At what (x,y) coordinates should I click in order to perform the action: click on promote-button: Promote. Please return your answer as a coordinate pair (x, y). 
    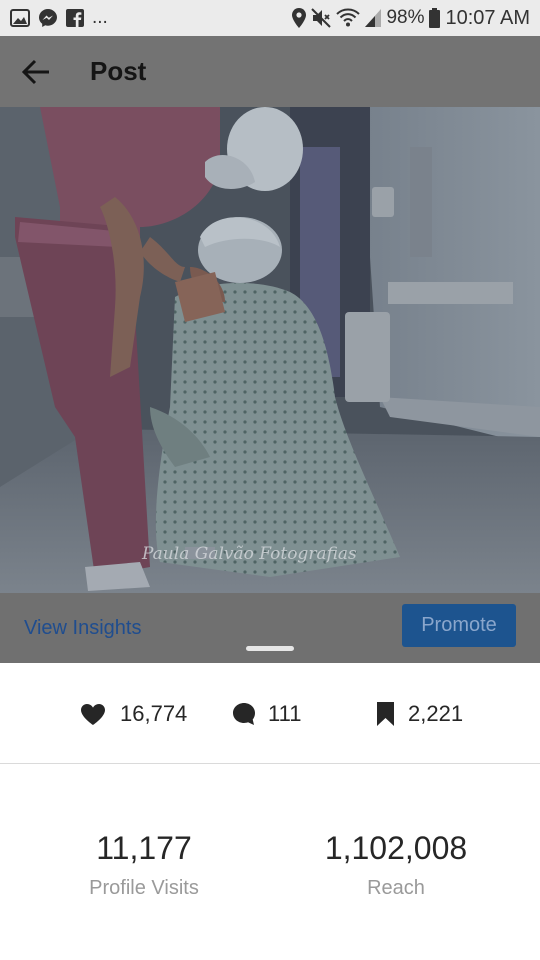
    Looking at the image, I should click on (459, 625).